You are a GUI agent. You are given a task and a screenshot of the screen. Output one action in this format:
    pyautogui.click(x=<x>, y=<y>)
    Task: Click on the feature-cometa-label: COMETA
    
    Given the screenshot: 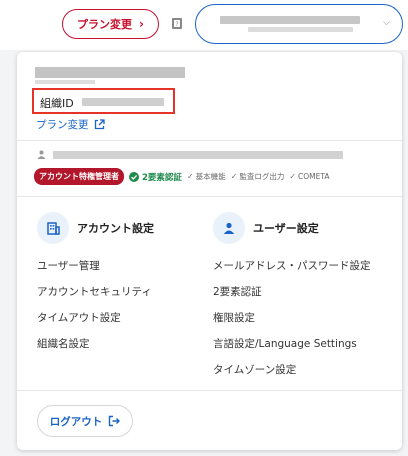 What is the action you would take?
    pyautogui.click(x=314, y=176)
    